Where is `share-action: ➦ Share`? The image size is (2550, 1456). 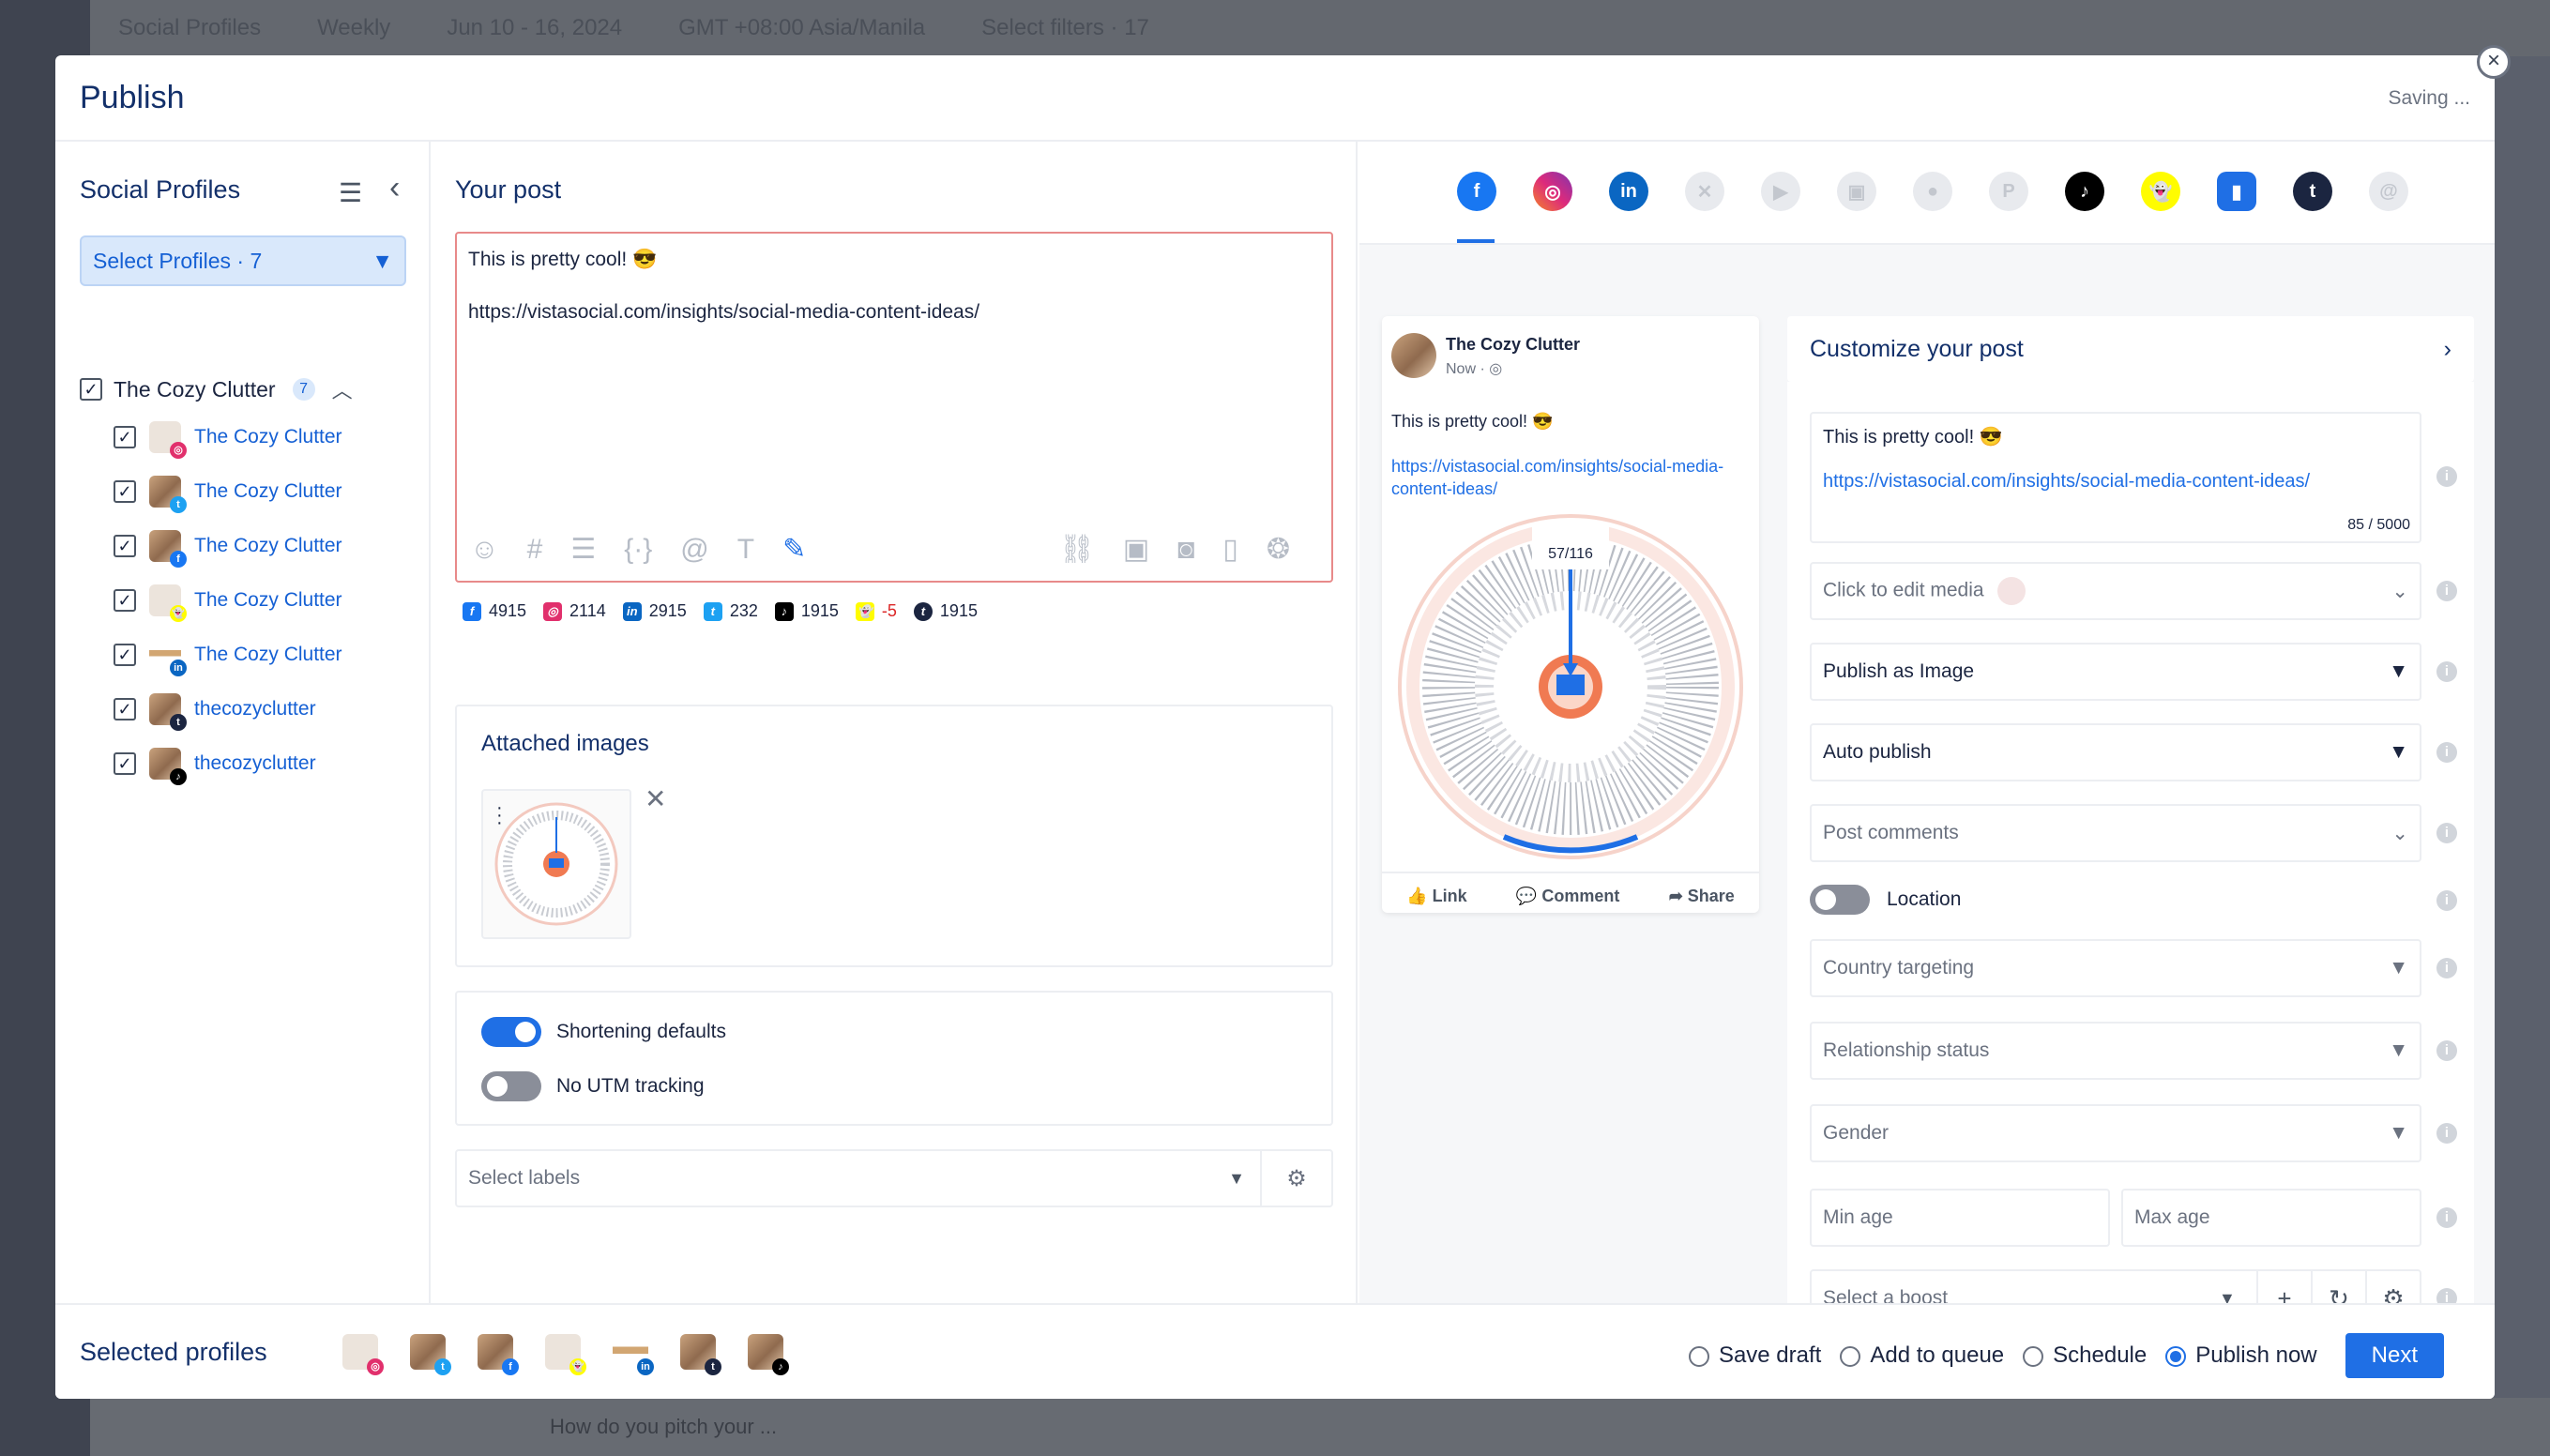
share-action: ➦ Share is located at coordinates (1702, 896).